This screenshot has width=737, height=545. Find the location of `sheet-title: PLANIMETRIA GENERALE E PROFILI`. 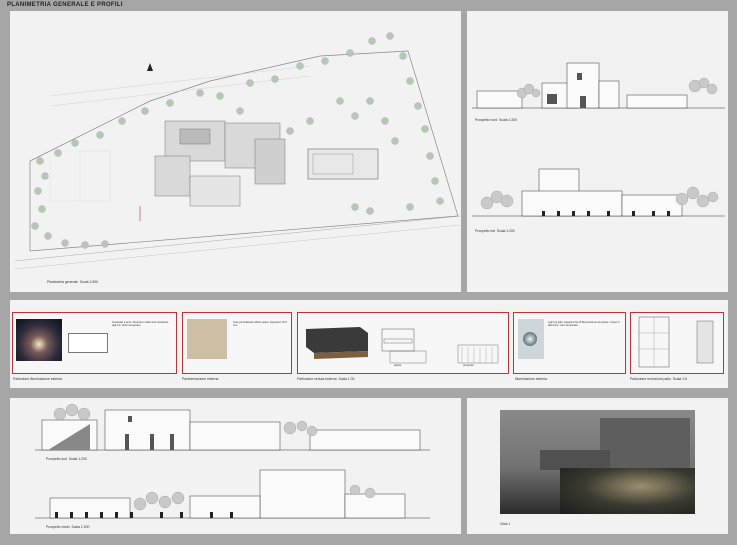

sheet-title: PLANIMETRIA GENERALE E PROFILI is located at coordinates (65, 5).